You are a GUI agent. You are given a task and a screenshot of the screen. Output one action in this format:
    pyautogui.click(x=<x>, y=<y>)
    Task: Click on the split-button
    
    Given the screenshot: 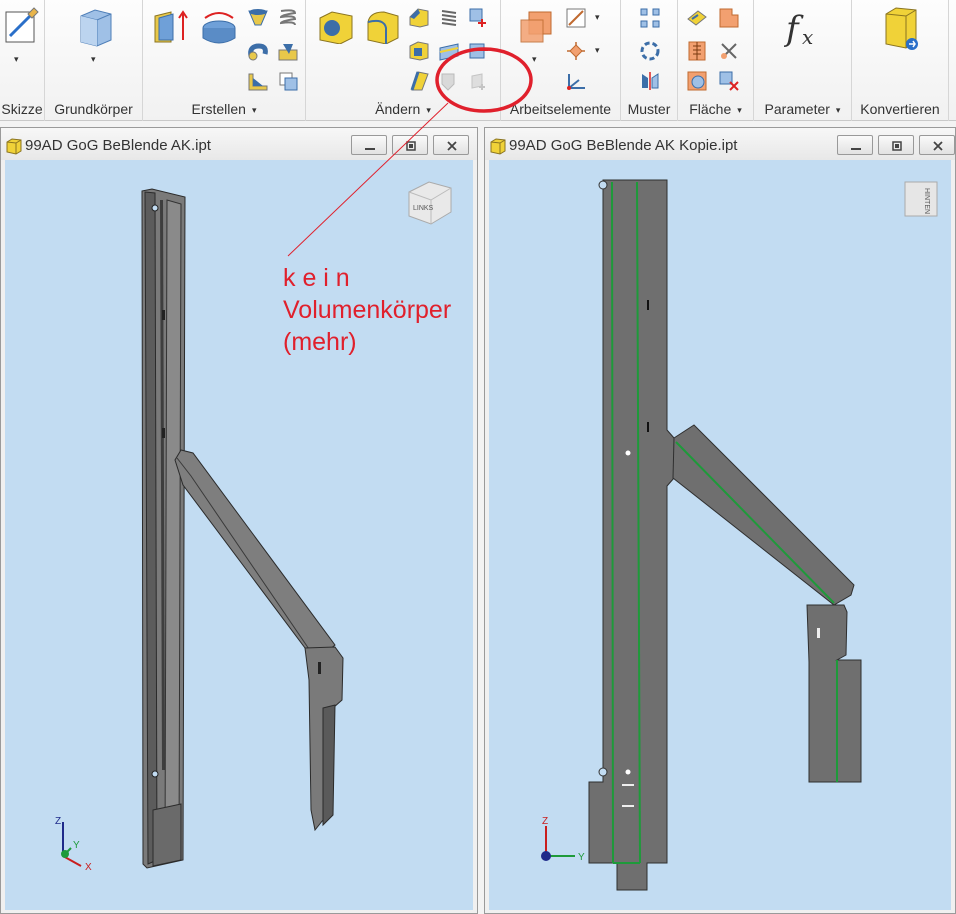 What is the action you would take?
    pyautogui.click(x=448, y=50)
    